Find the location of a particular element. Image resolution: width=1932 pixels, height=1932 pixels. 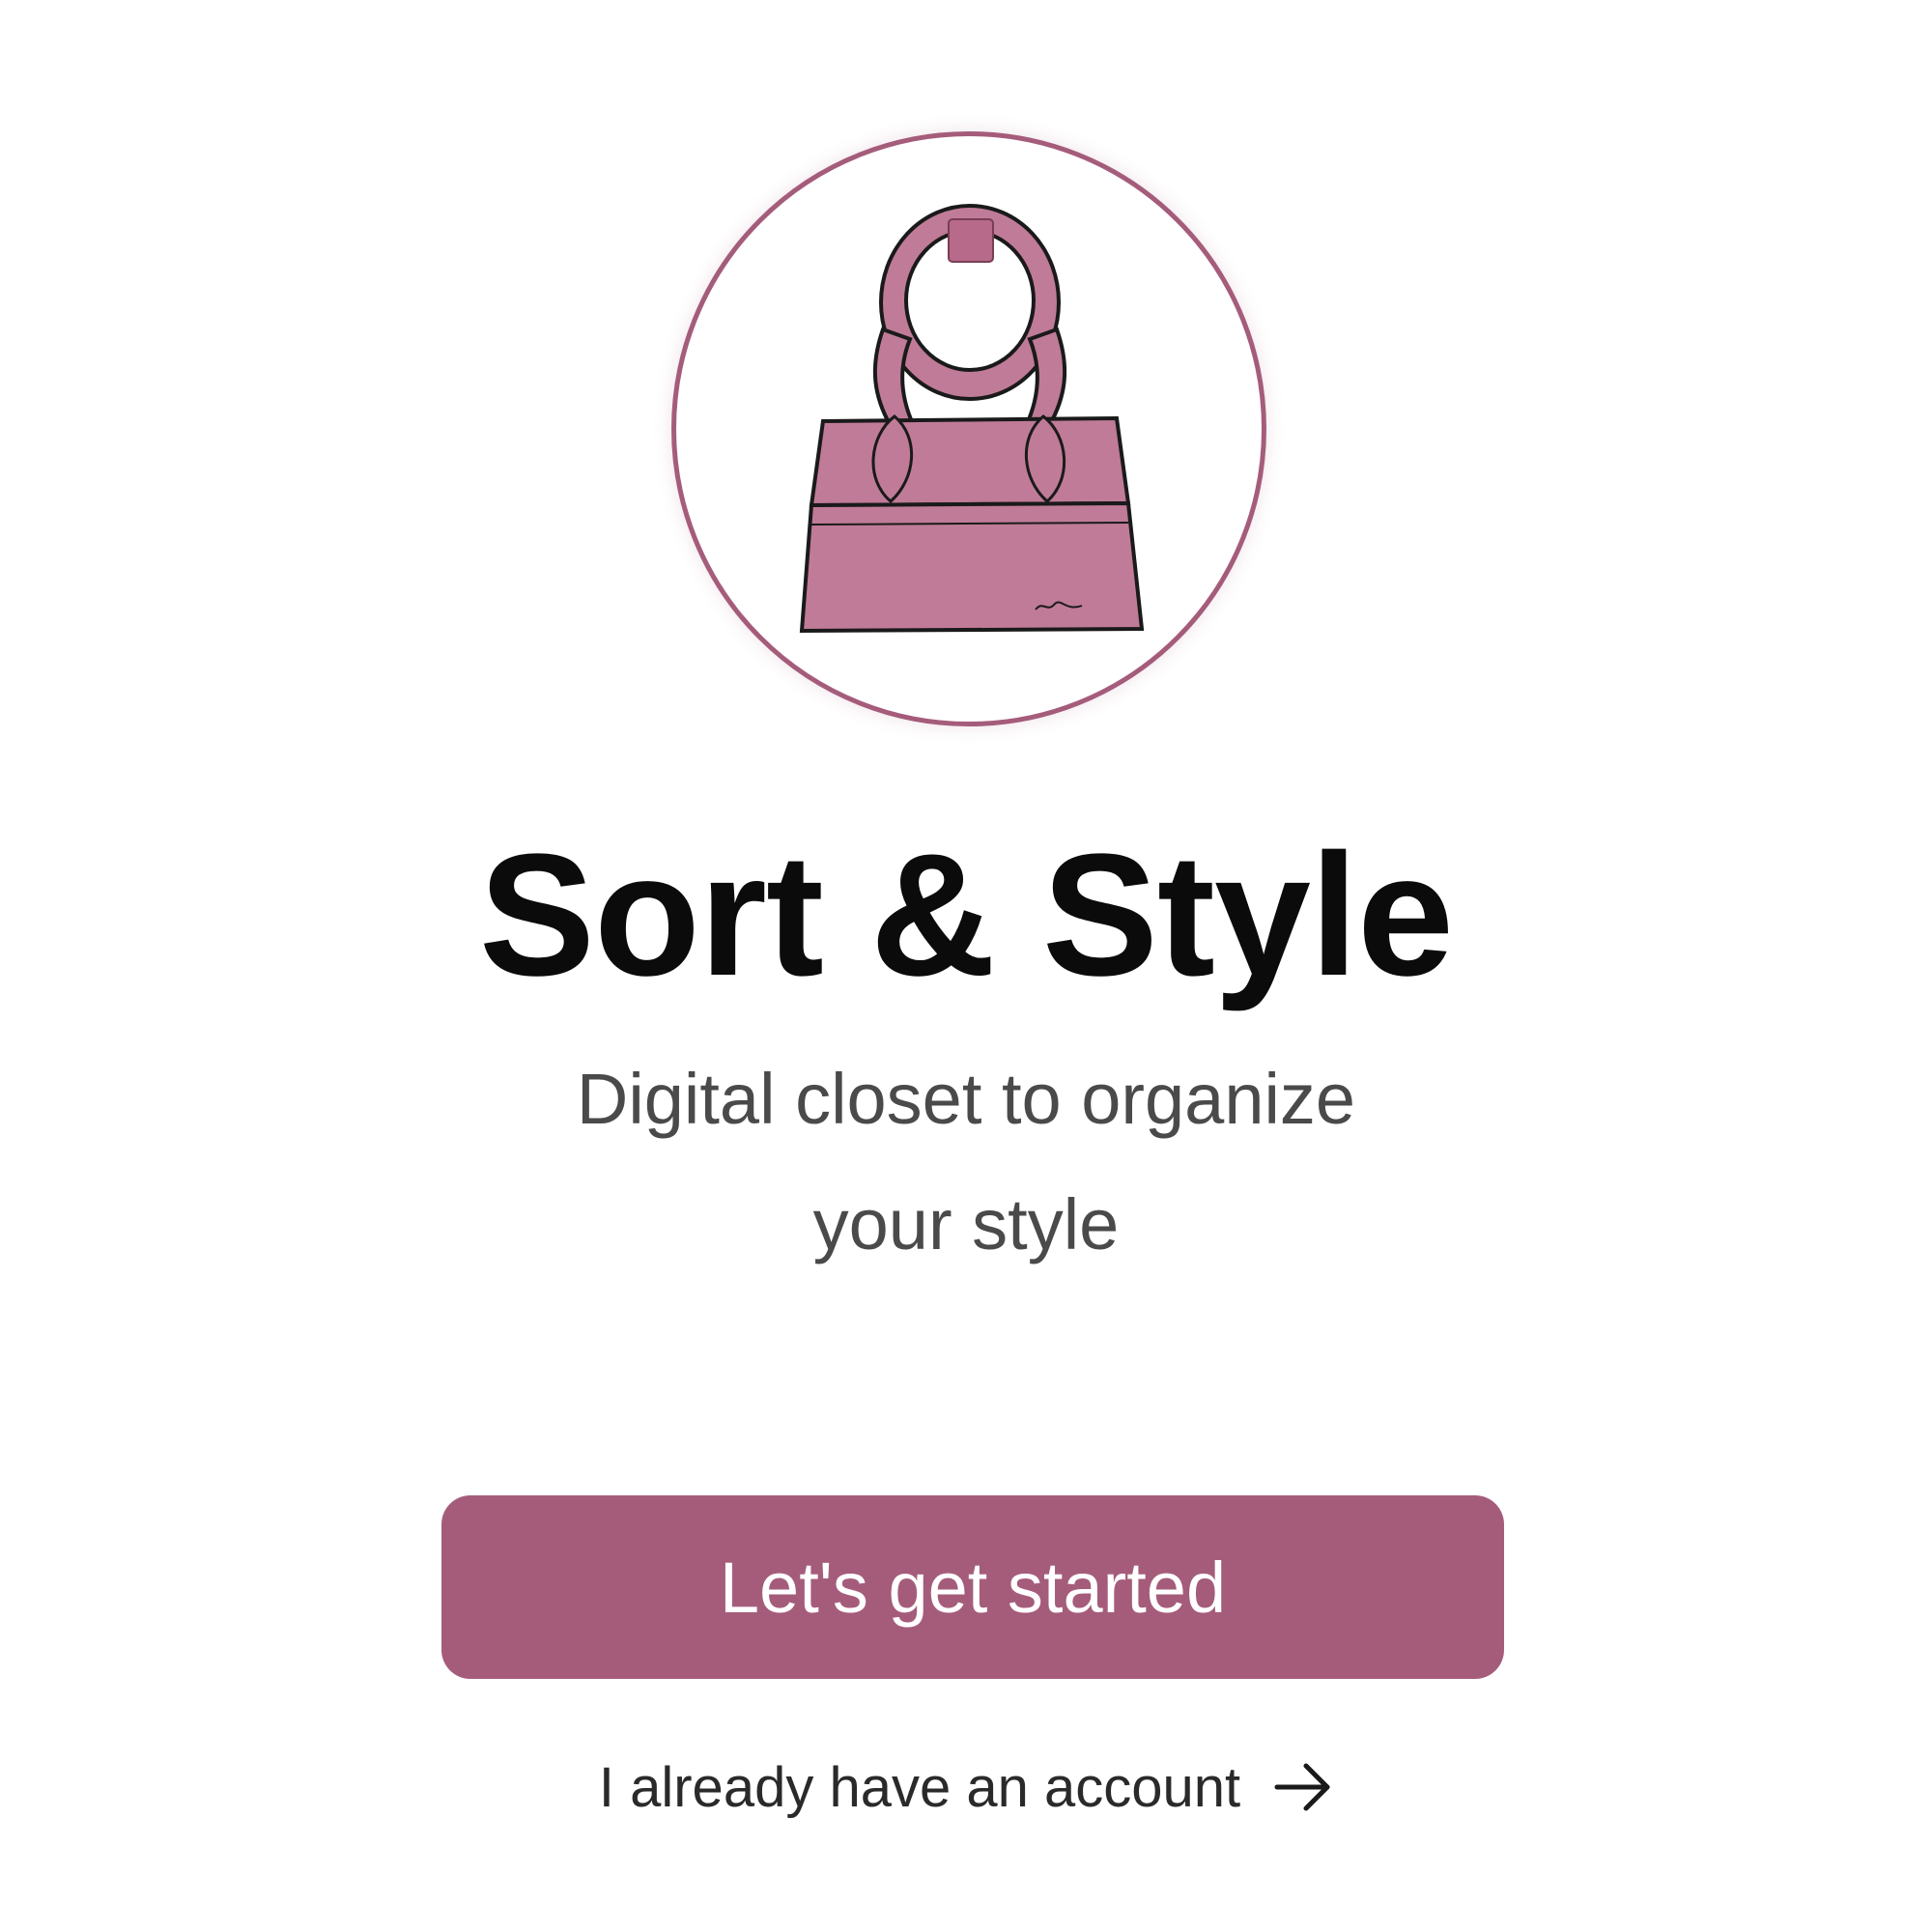

app-title: Sort & Style is located at coordinates (966, 915).